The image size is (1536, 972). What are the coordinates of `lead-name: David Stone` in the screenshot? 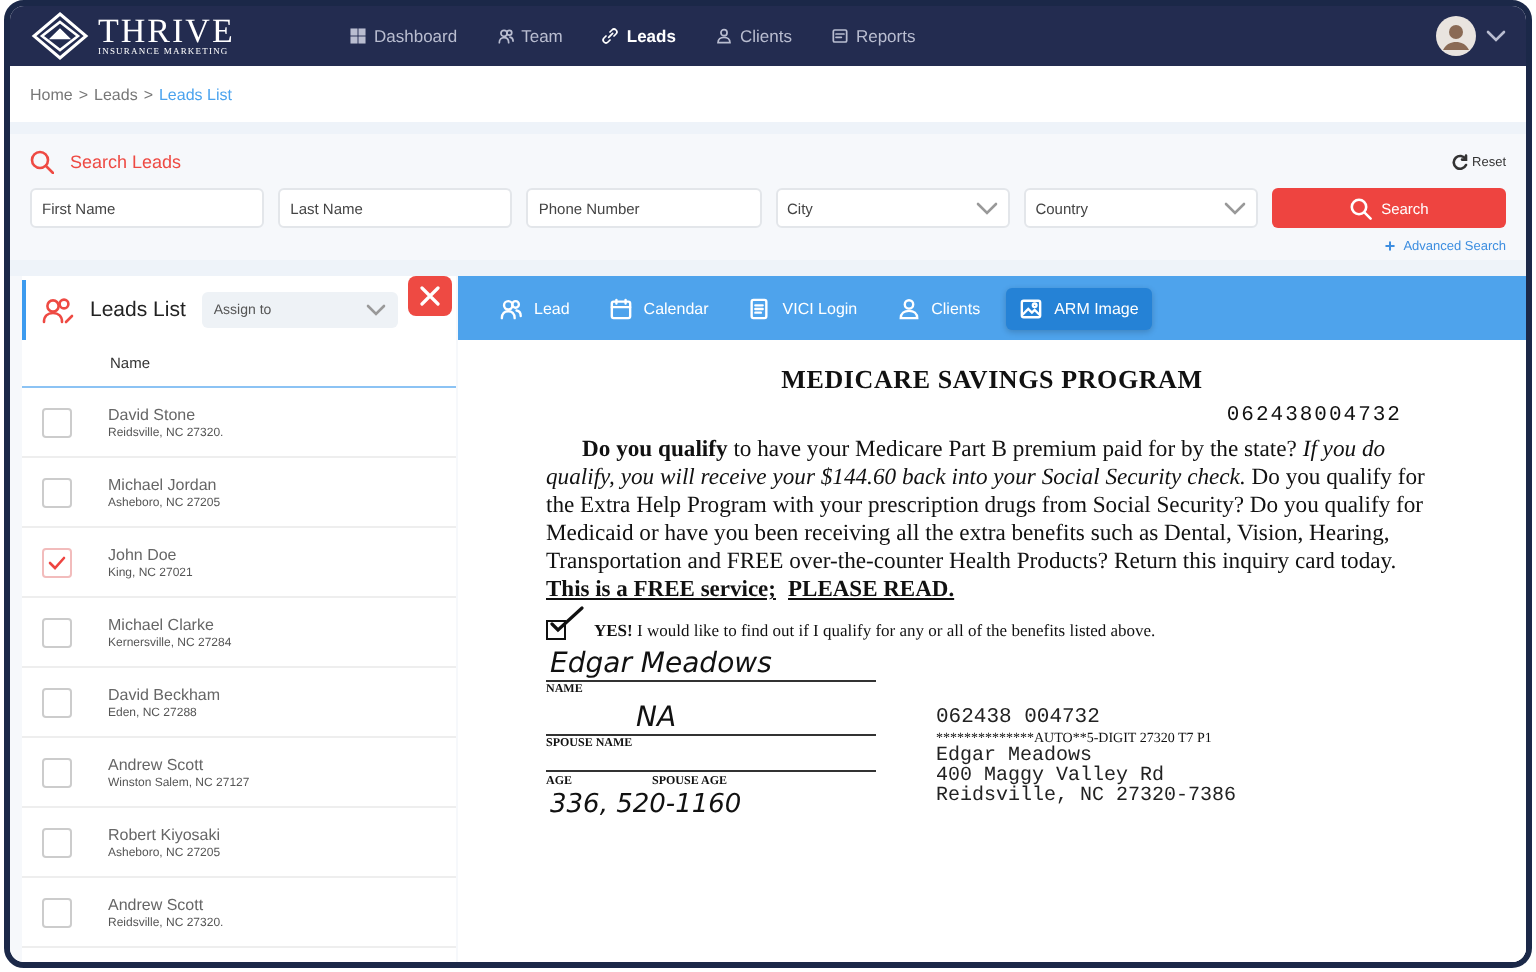 It's located at (166, 416).